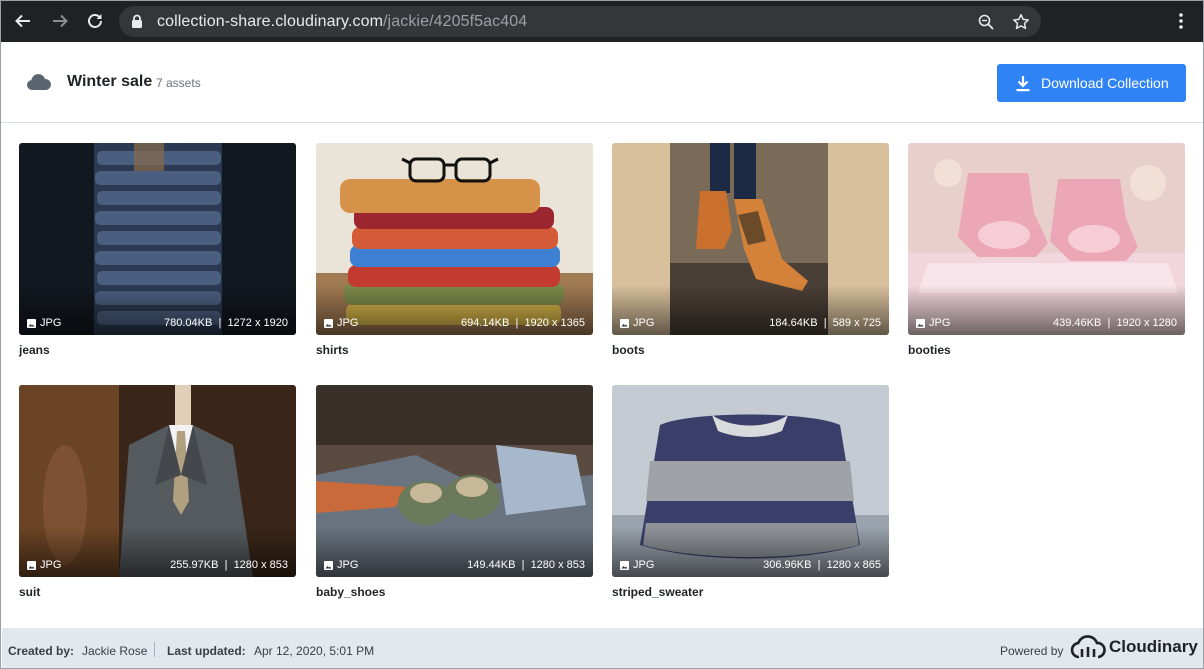  What do you see at coordinates (257, 323) in the screenshot?
I see `asset-dimensions: 1272 x 1920` at bounding box center [257, 323].